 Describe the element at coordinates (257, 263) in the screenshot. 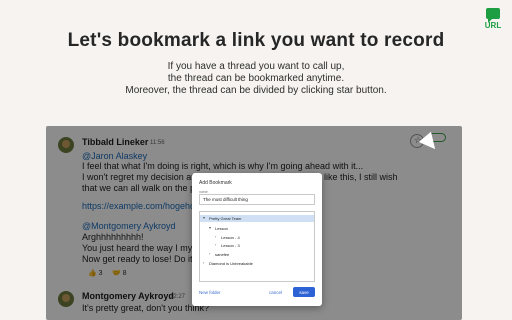

I see `folder-tree-item: › Diamond is Unbreakable` at that location.